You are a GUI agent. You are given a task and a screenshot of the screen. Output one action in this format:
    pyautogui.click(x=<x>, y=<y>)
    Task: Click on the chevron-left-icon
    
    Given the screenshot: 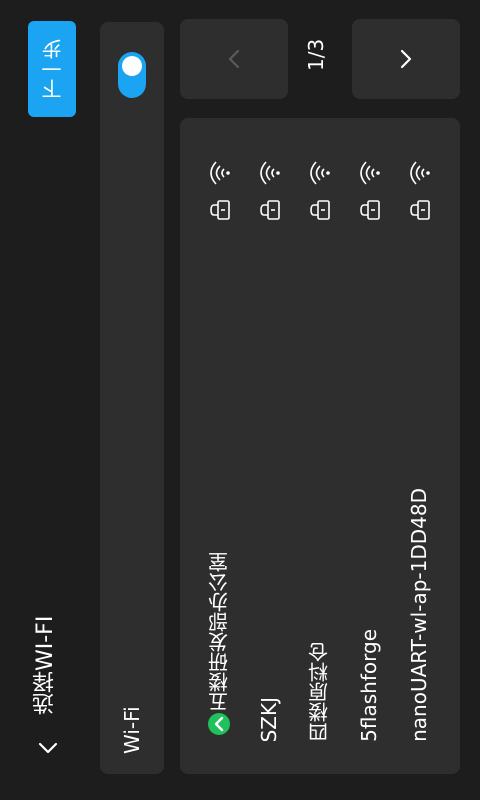 What is the action you would take?
    pyautogui.click(x=48, y=748)
    